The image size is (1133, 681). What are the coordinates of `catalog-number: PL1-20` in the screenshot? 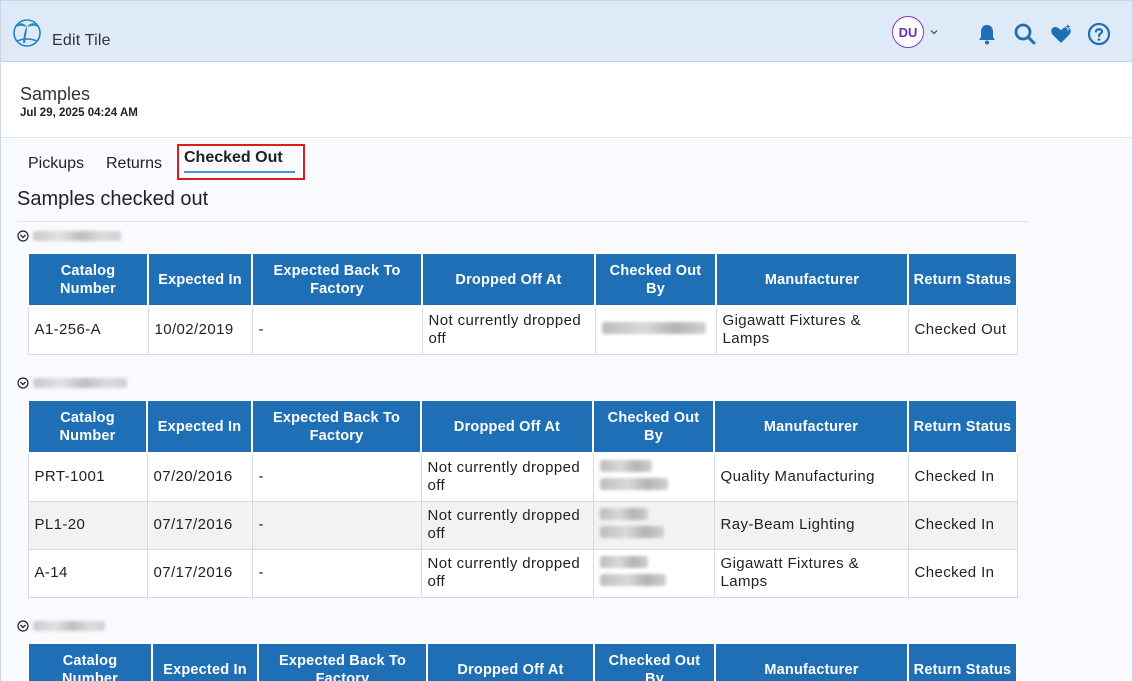 It's located at (87, 525).